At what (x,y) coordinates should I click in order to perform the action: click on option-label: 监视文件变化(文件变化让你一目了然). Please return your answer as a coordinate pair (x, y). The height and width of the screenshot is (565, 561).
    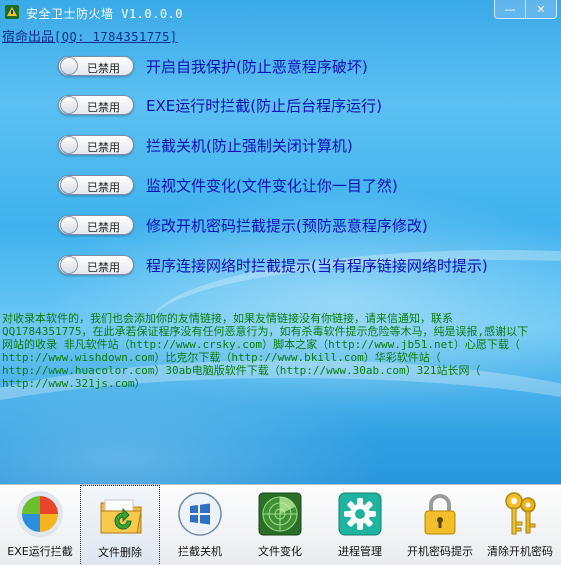
    Looking at the image, I should click on (272, 185).